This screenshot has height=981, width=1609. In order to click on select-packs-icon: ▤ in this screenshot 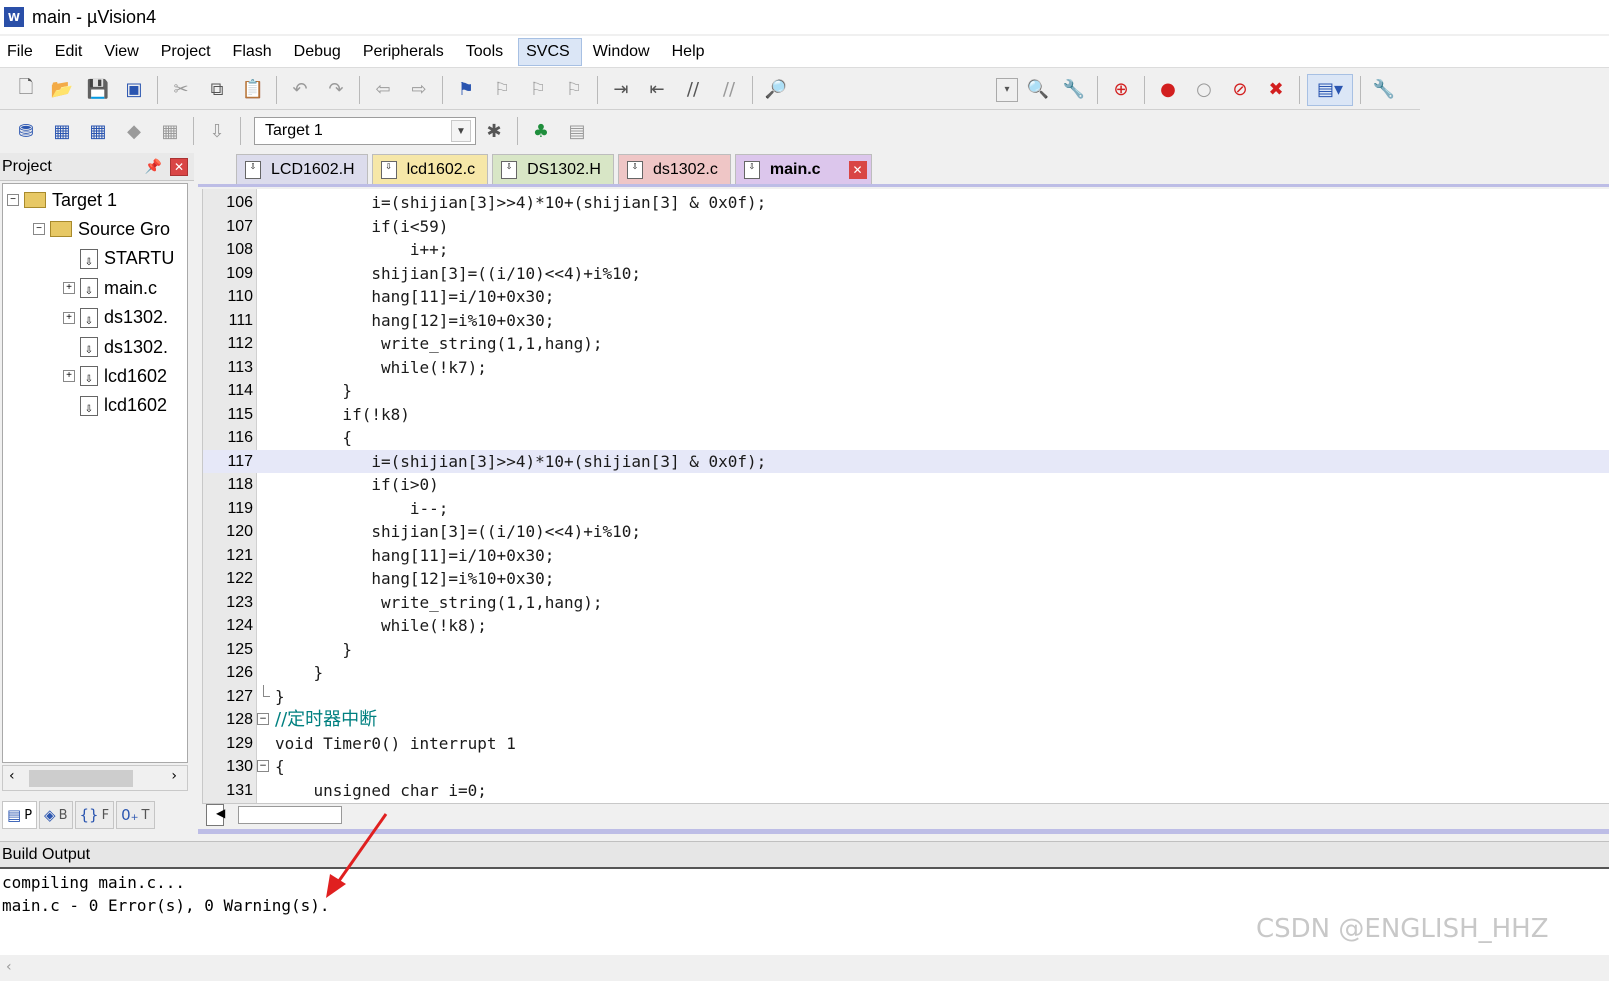, I will do `click(577, 131)`.